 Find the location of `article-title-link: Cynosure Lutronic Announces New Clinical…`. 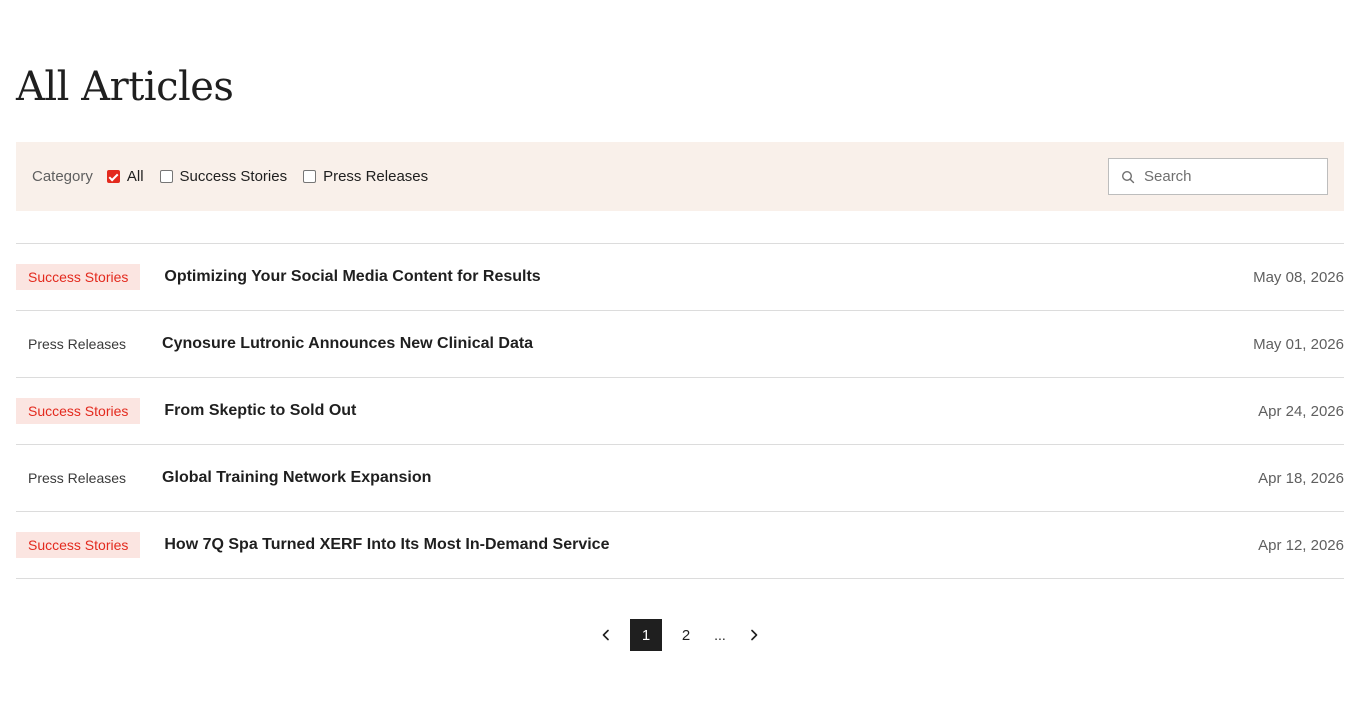

article-title-link: Cynosure Lutronic Announces New Clinical… is located at coordinates (707, 344).